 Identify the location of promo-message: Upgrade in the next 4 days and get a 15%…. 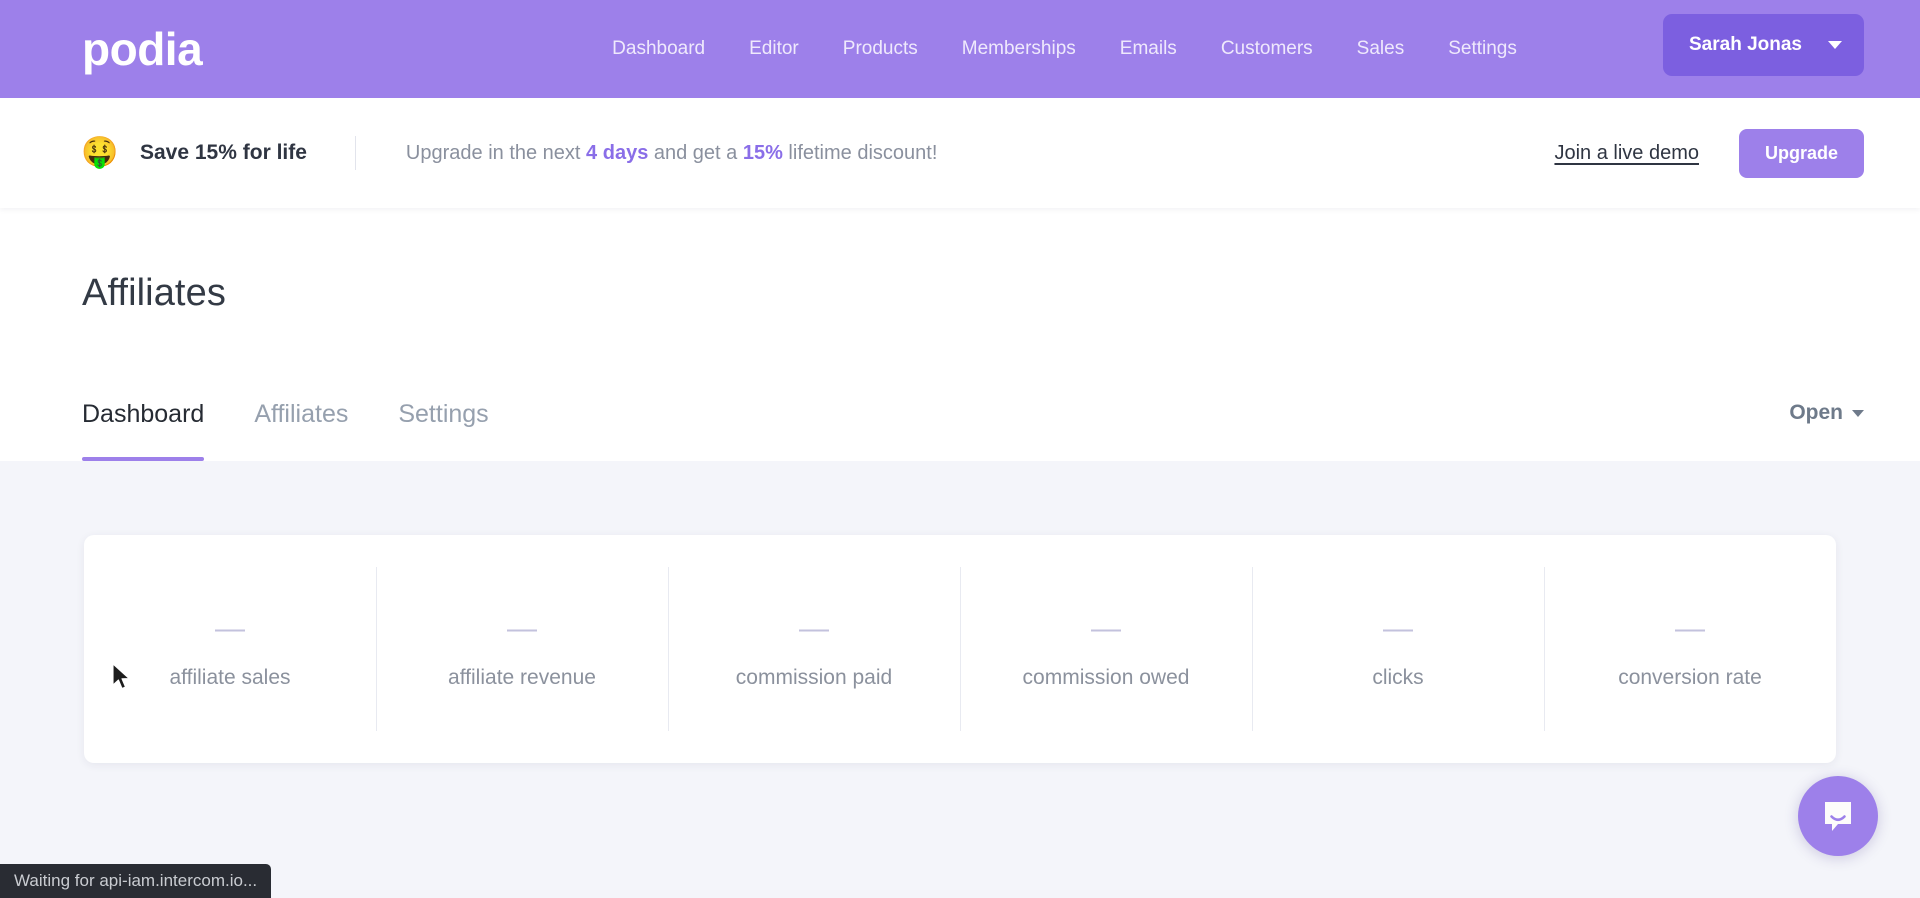
(671, 153).